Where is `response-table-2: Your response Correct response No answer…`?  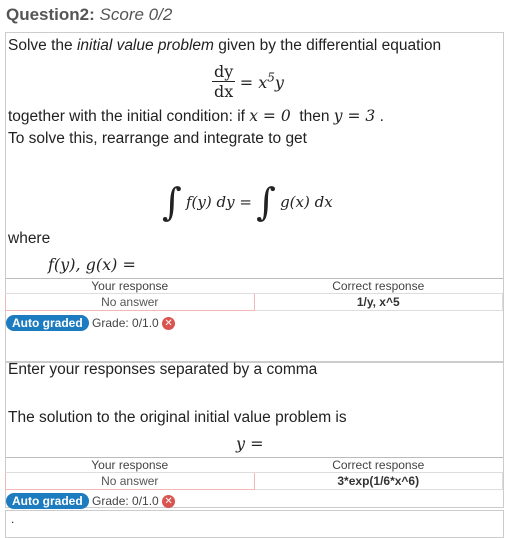 response-table-2: Your response Correct response No answer… is located at coordinates (254, 473).